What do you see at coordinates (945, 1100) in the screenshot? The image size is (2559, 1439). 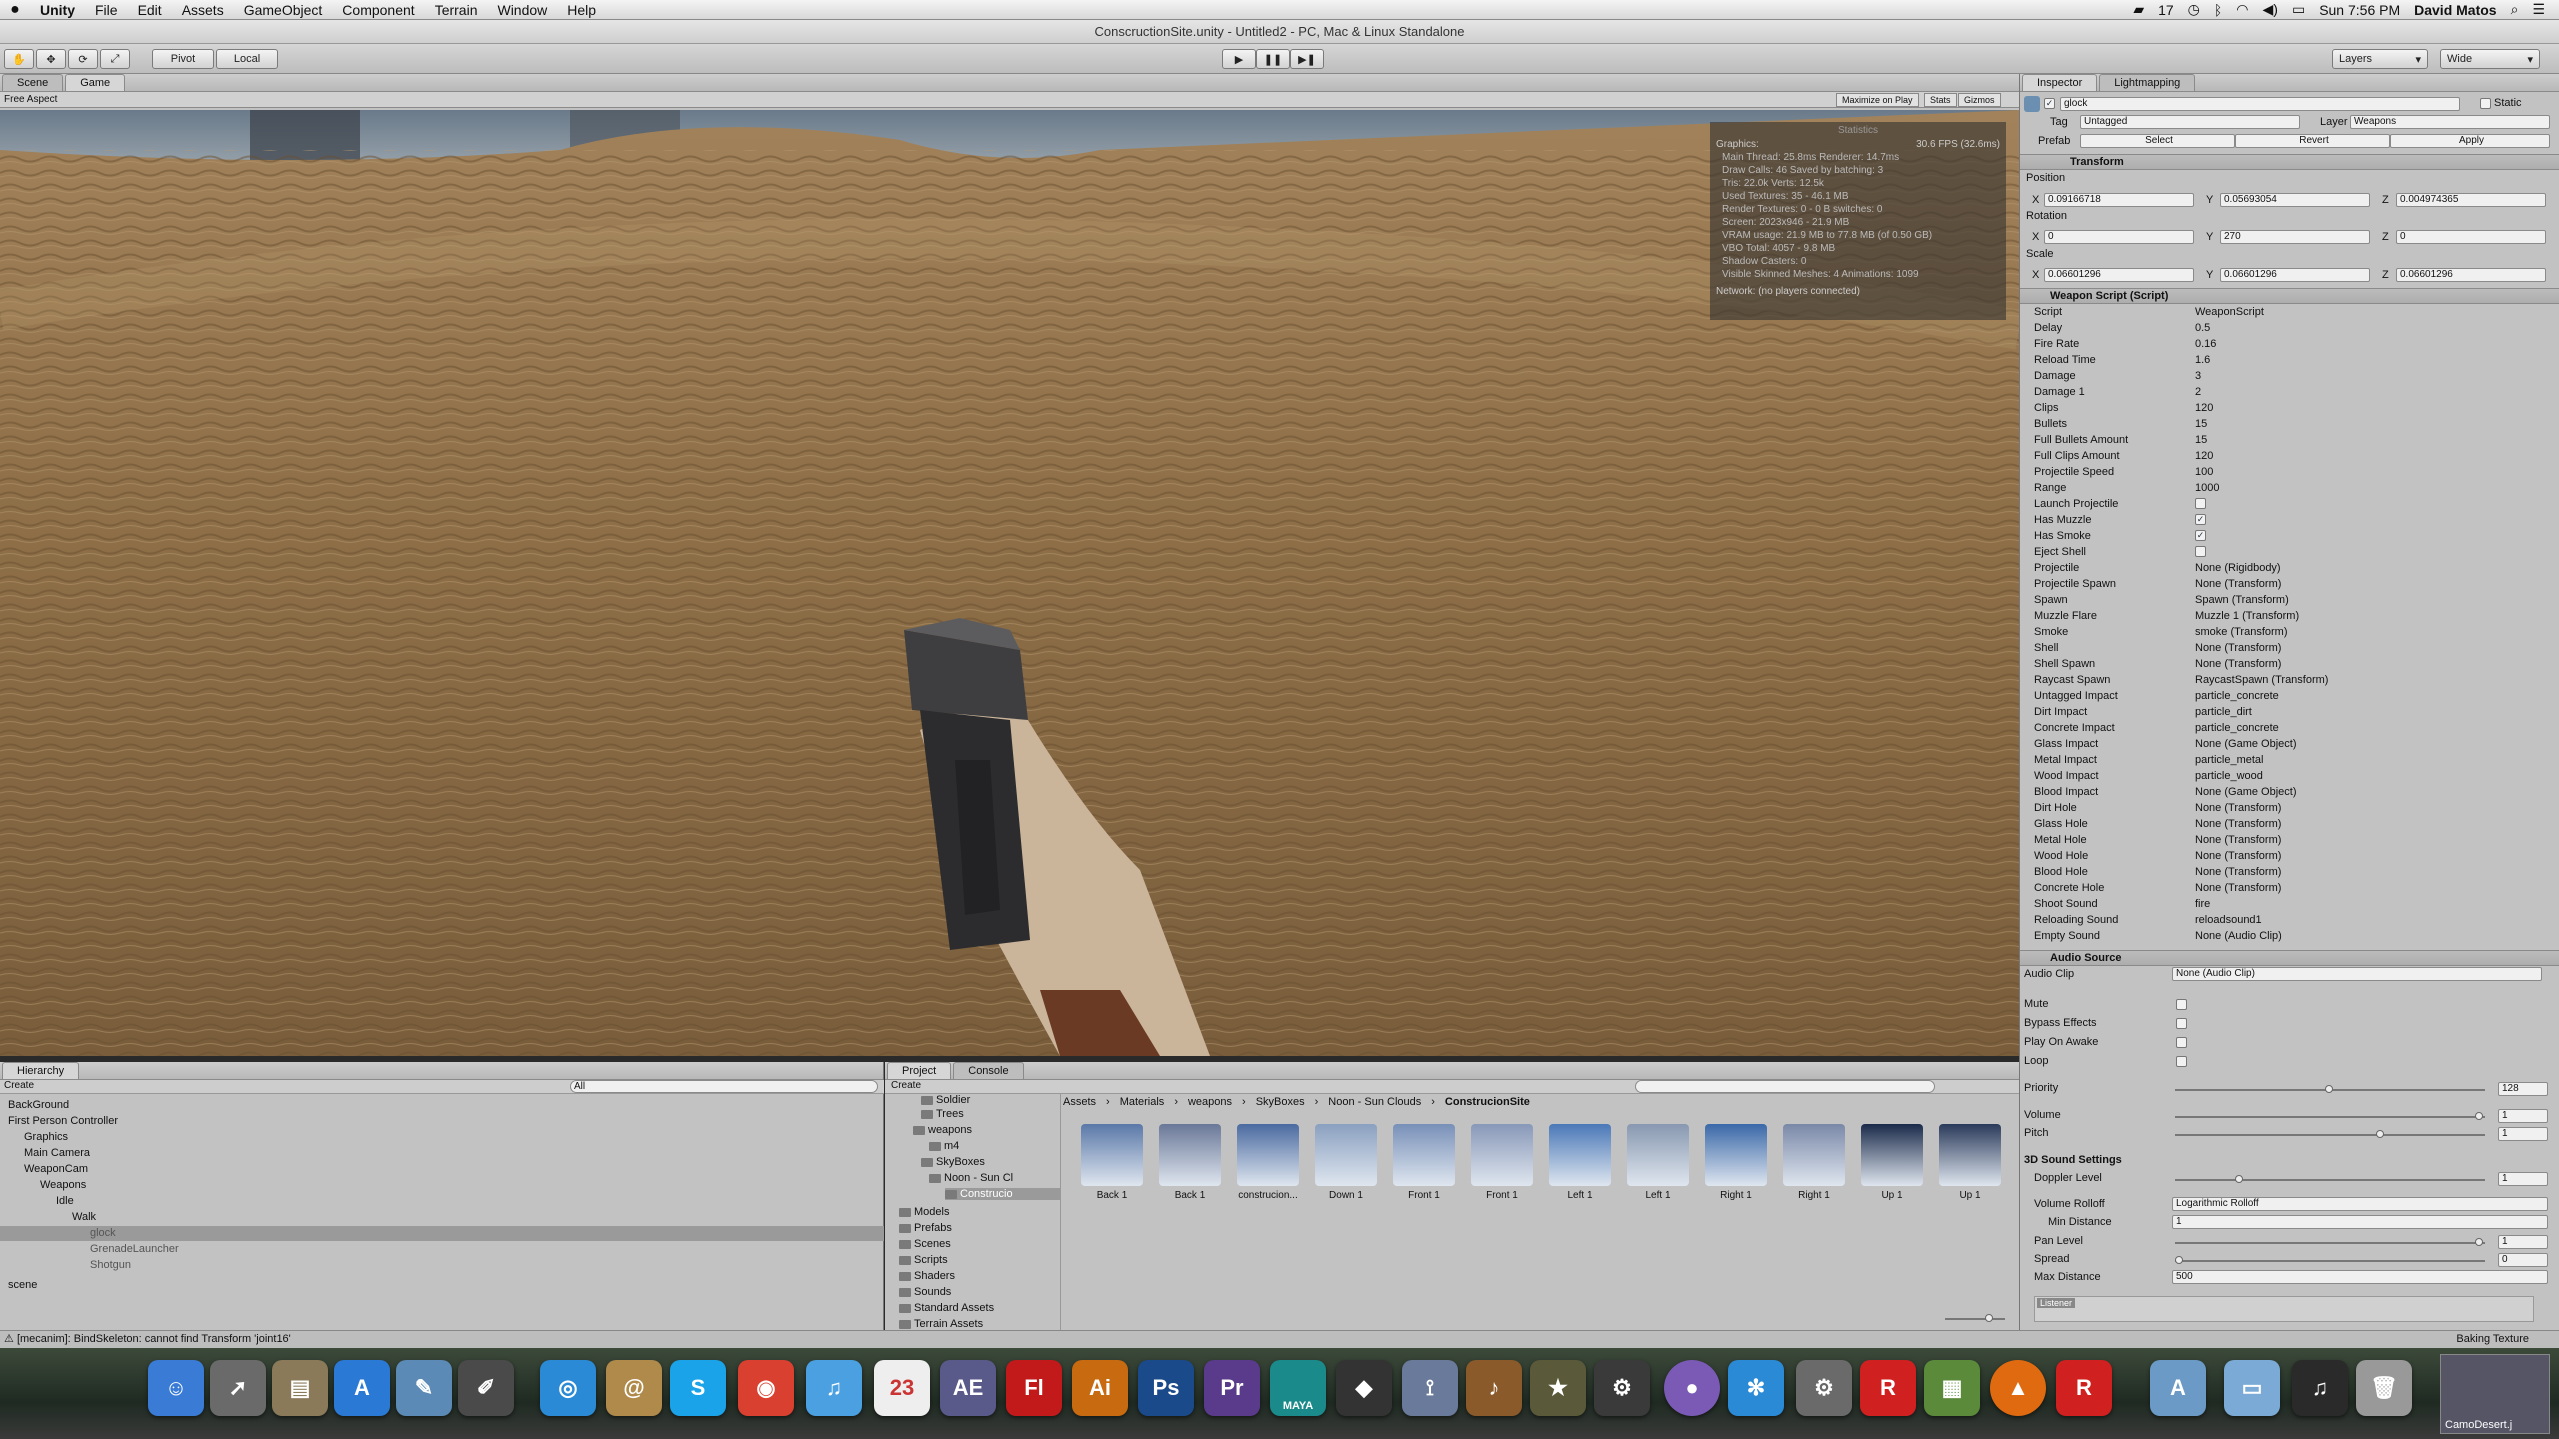 I see `folder-item: Soldier` at bounding box center [945, 1100].